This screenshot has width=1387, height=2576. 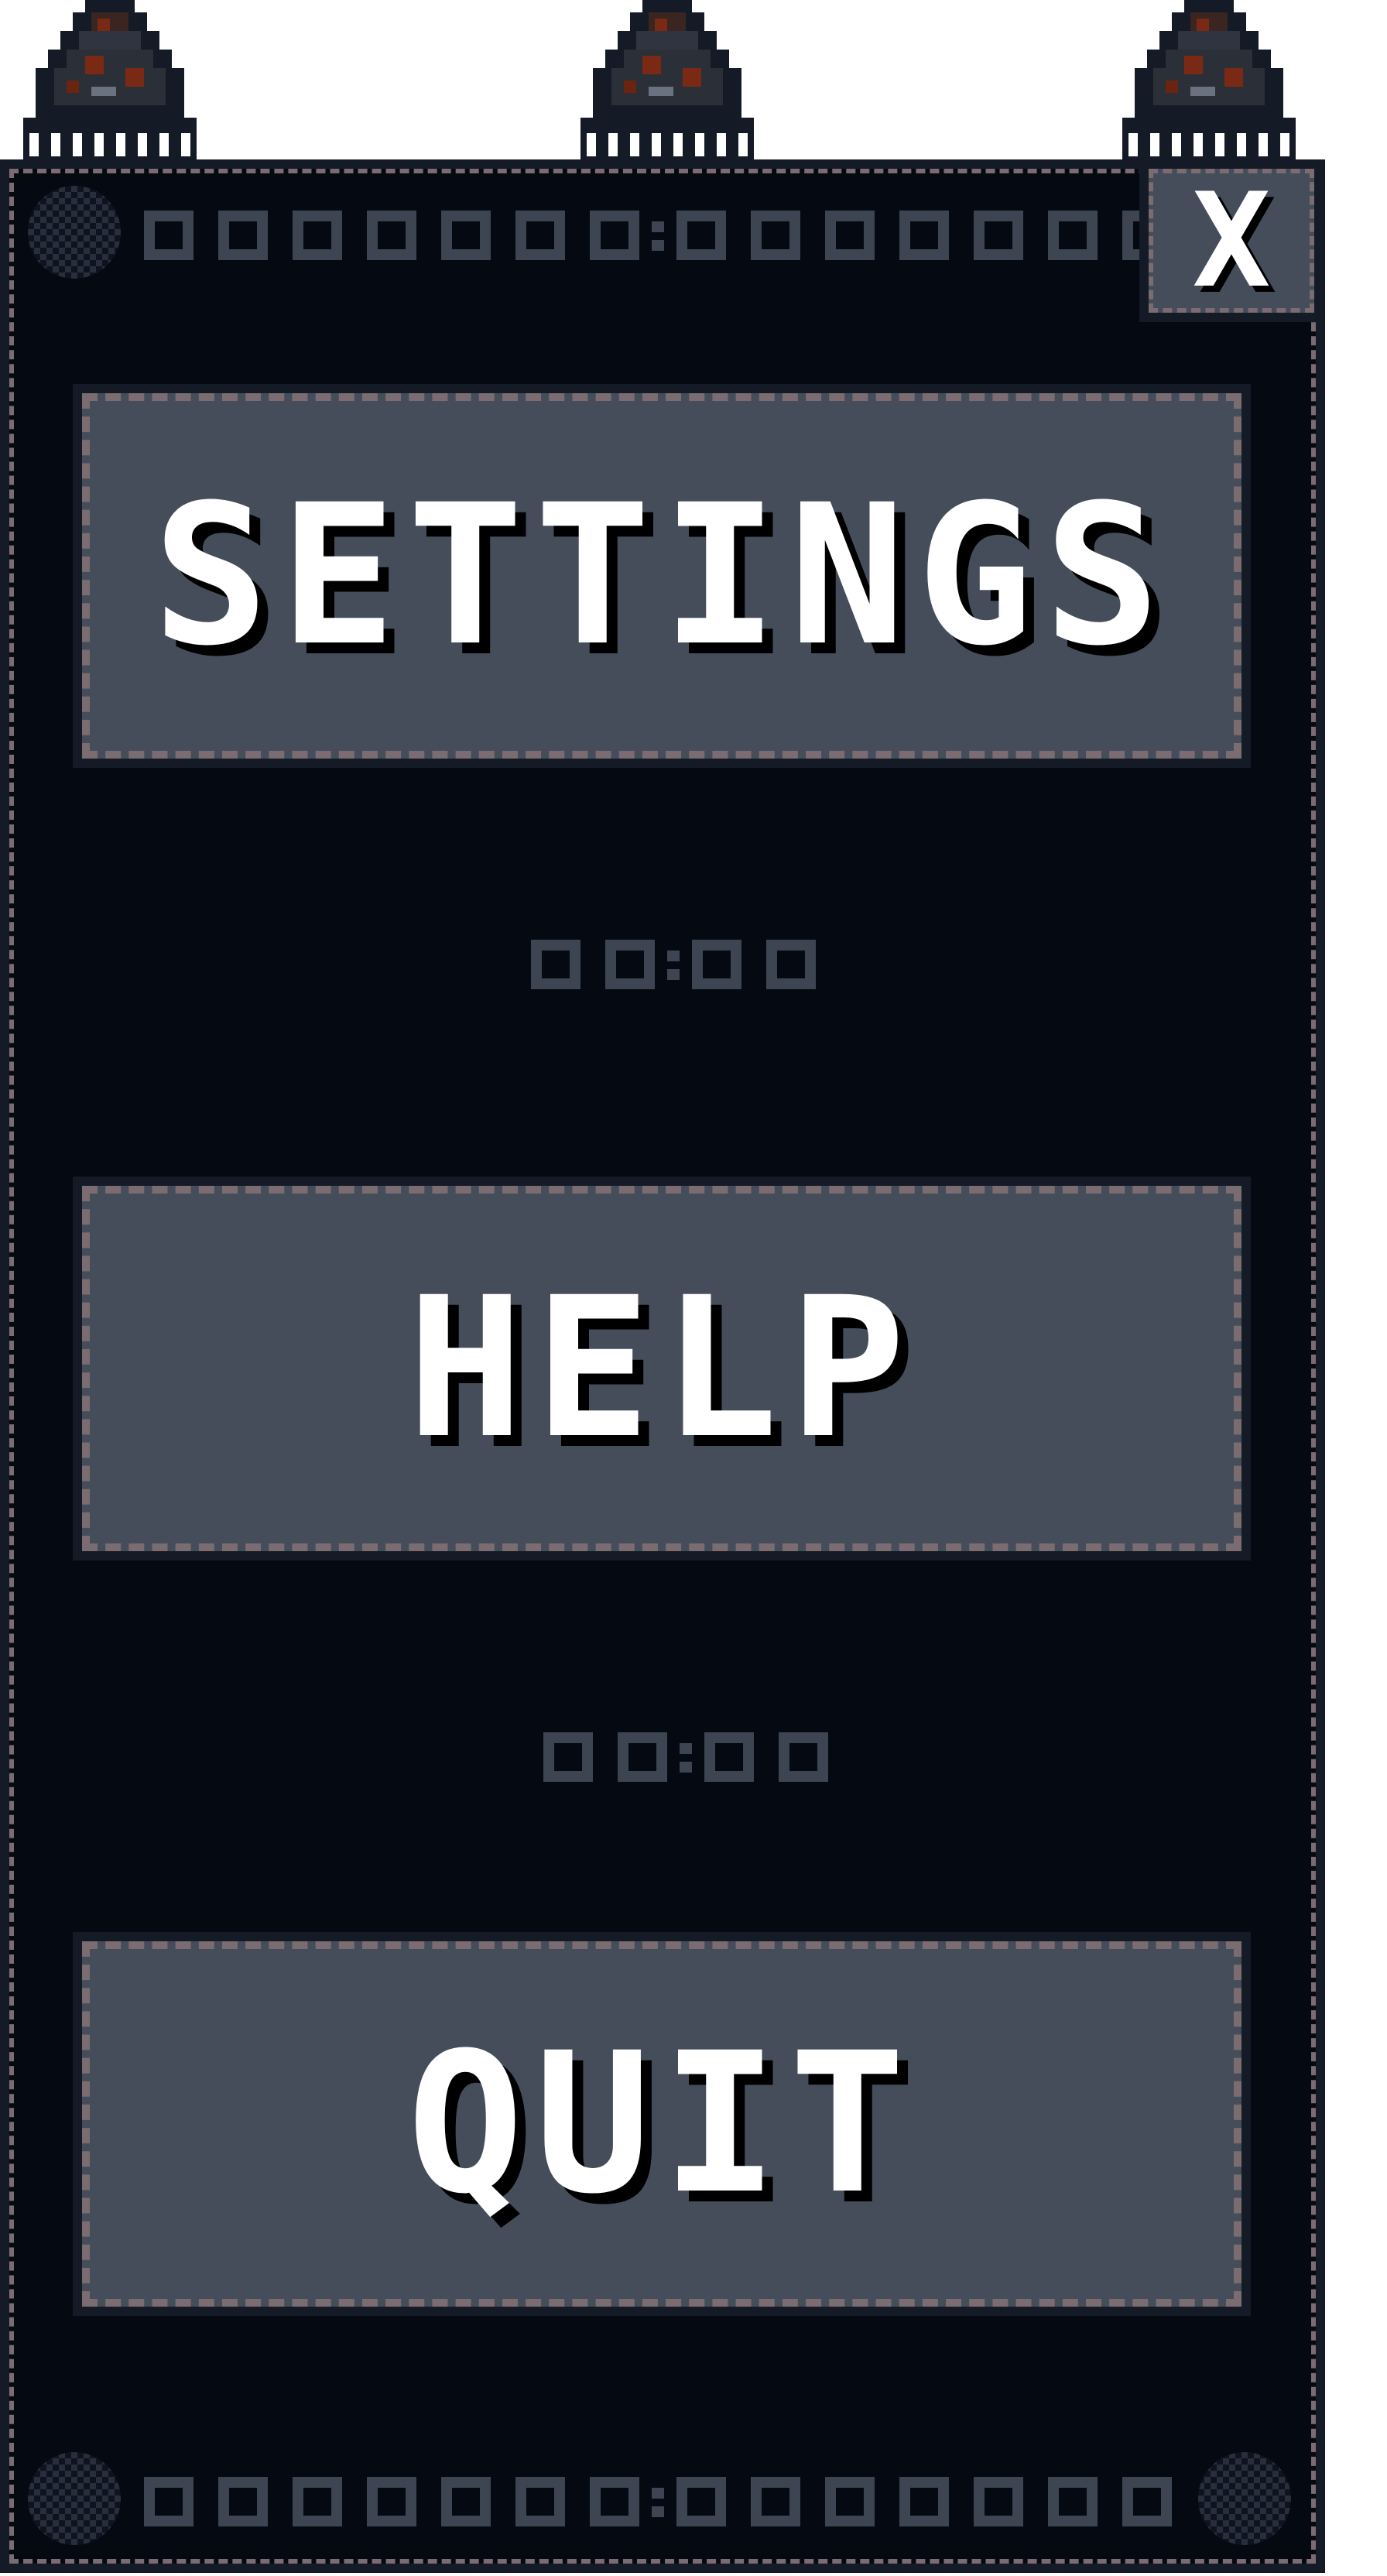 I want to click on help-button-label: HELP, so click(x=661, y=1368).